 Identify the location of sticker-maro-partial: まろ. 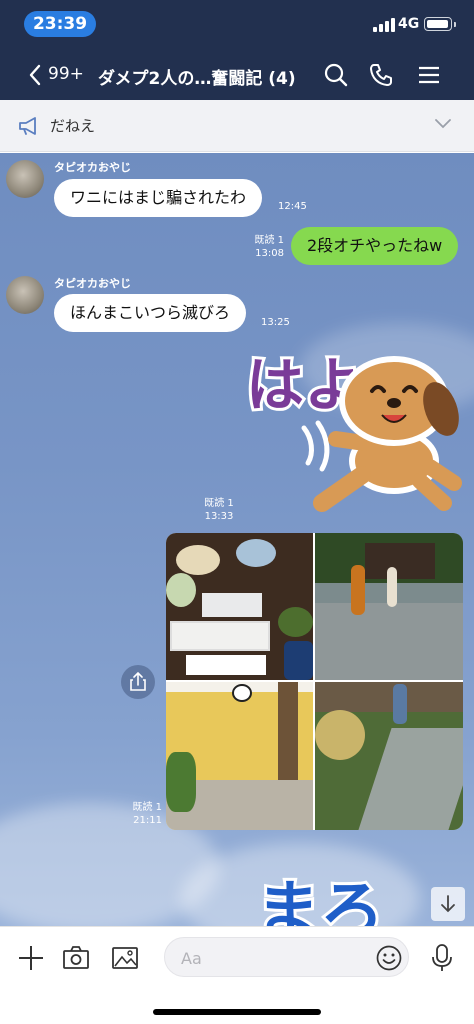
(345, 883).